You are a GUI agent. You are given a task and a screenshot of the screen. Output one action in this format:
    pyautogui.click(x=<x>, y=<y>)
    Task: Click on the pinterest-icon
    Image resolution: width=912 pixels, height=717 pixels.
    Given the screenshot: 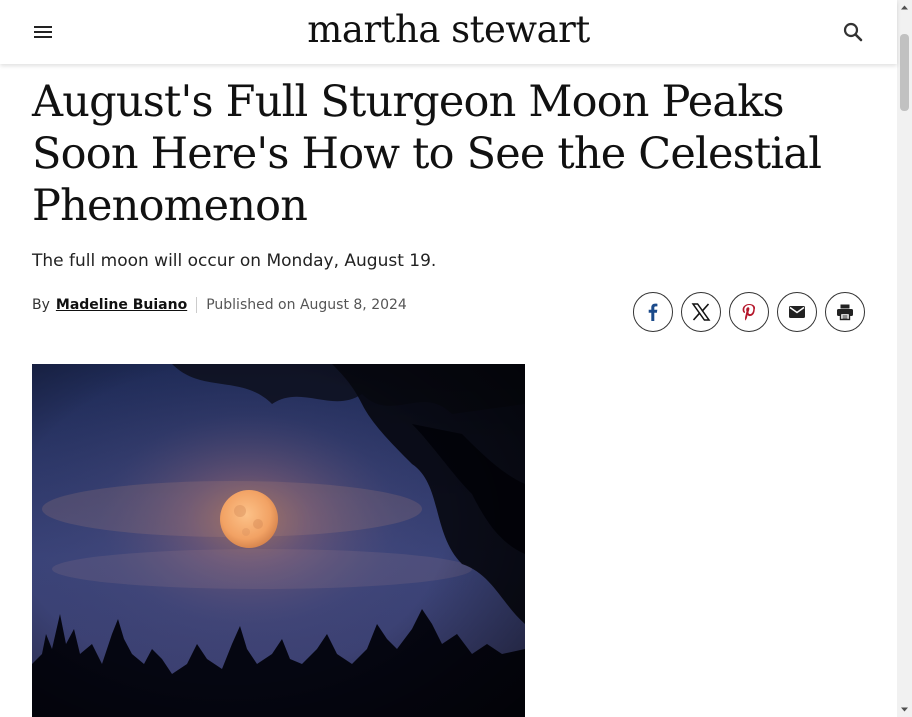 What is the action you would take?
    pyautogui.click(x=749, y=312)
    